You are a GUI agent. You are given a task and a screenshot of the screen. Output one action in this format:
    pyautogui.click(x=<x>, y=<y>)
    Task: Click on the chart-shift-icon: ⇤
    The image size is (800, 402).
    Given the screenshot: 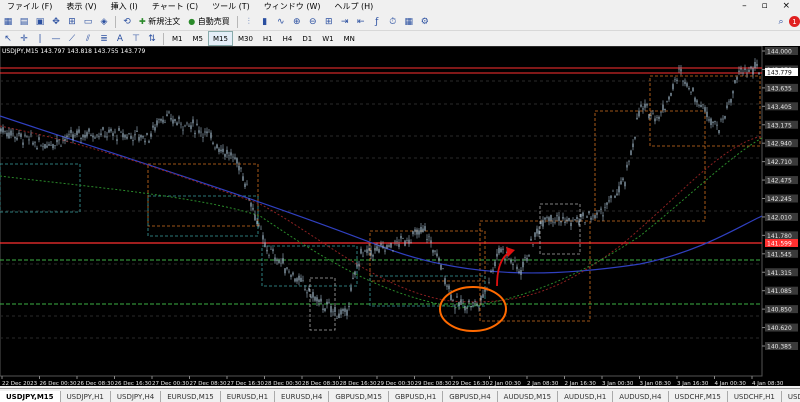 What is the action you would take?
    pyautogui.click(x=361, y=22)
    